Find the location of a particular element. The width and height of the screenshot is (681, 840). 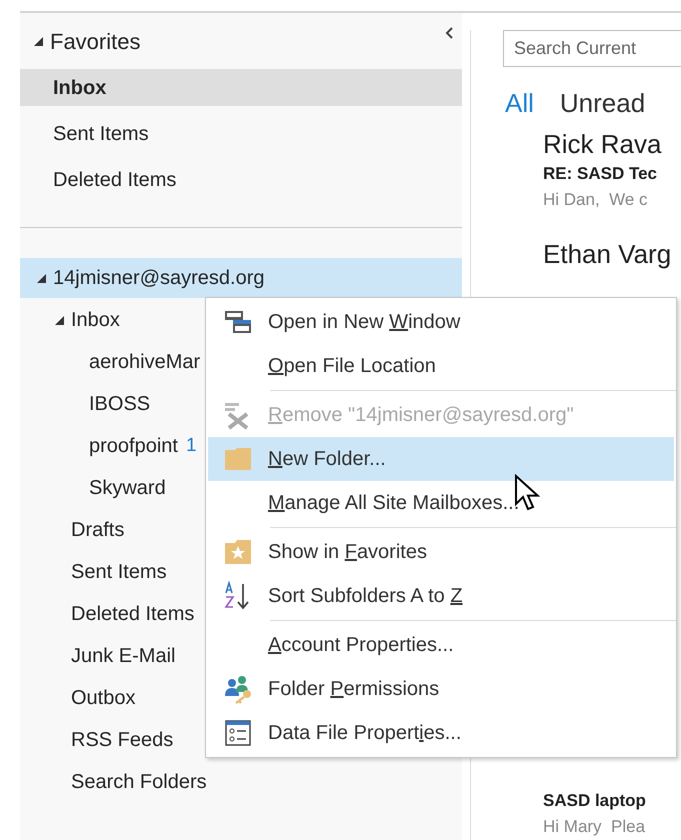

menu-item: Remove "14jmisner@sayresd.org" is located at coordinates (441, 415).